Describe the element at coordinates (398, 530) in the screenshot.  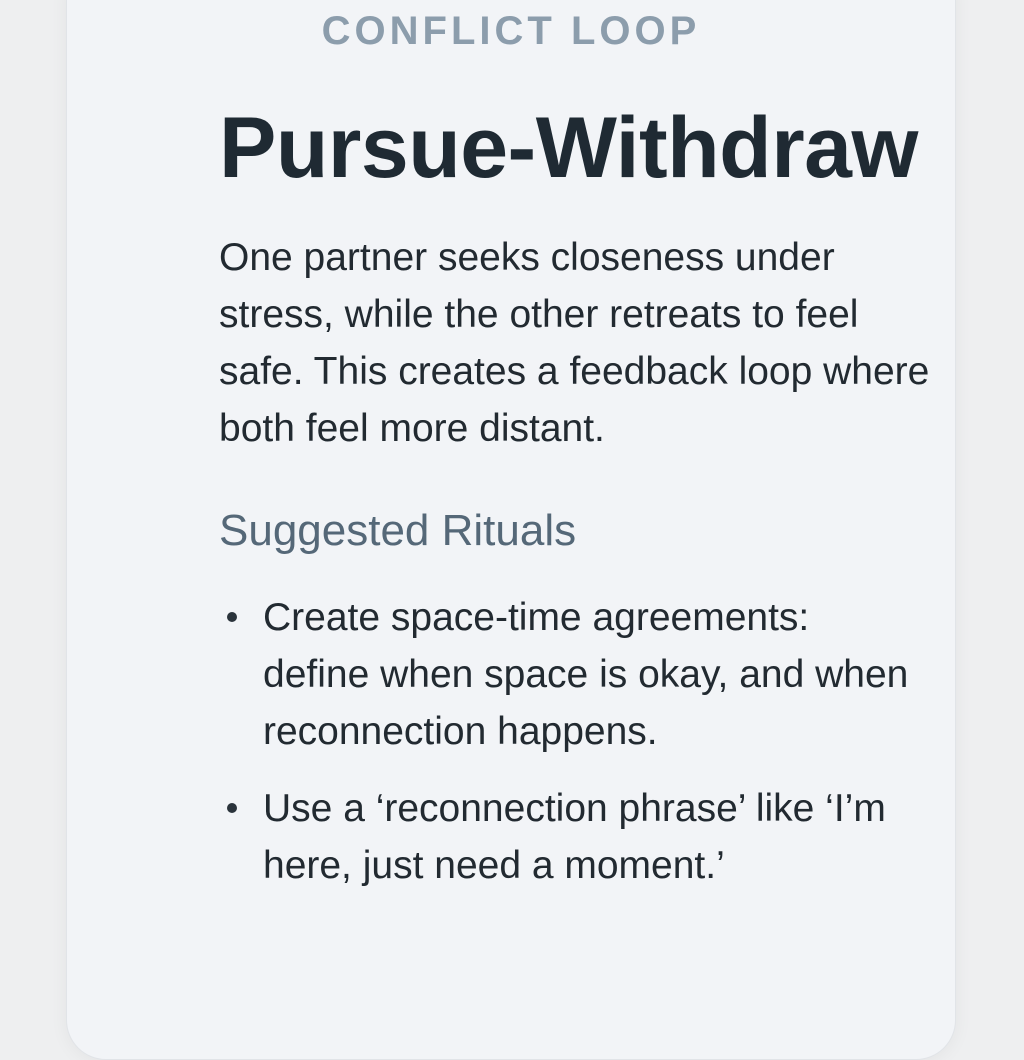
I see `suggested-rituals-heading: Suggested Rituals` at that location.